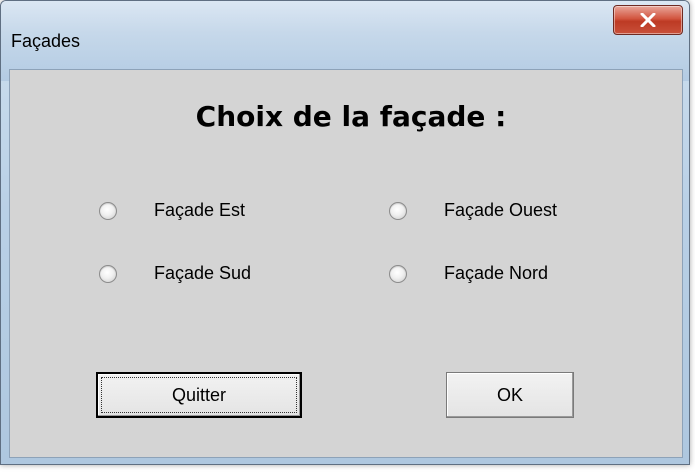 Image resolution: width=695 pixels, height=475 pixels. I want to click on radio-facade-nord, so click(398, 273).